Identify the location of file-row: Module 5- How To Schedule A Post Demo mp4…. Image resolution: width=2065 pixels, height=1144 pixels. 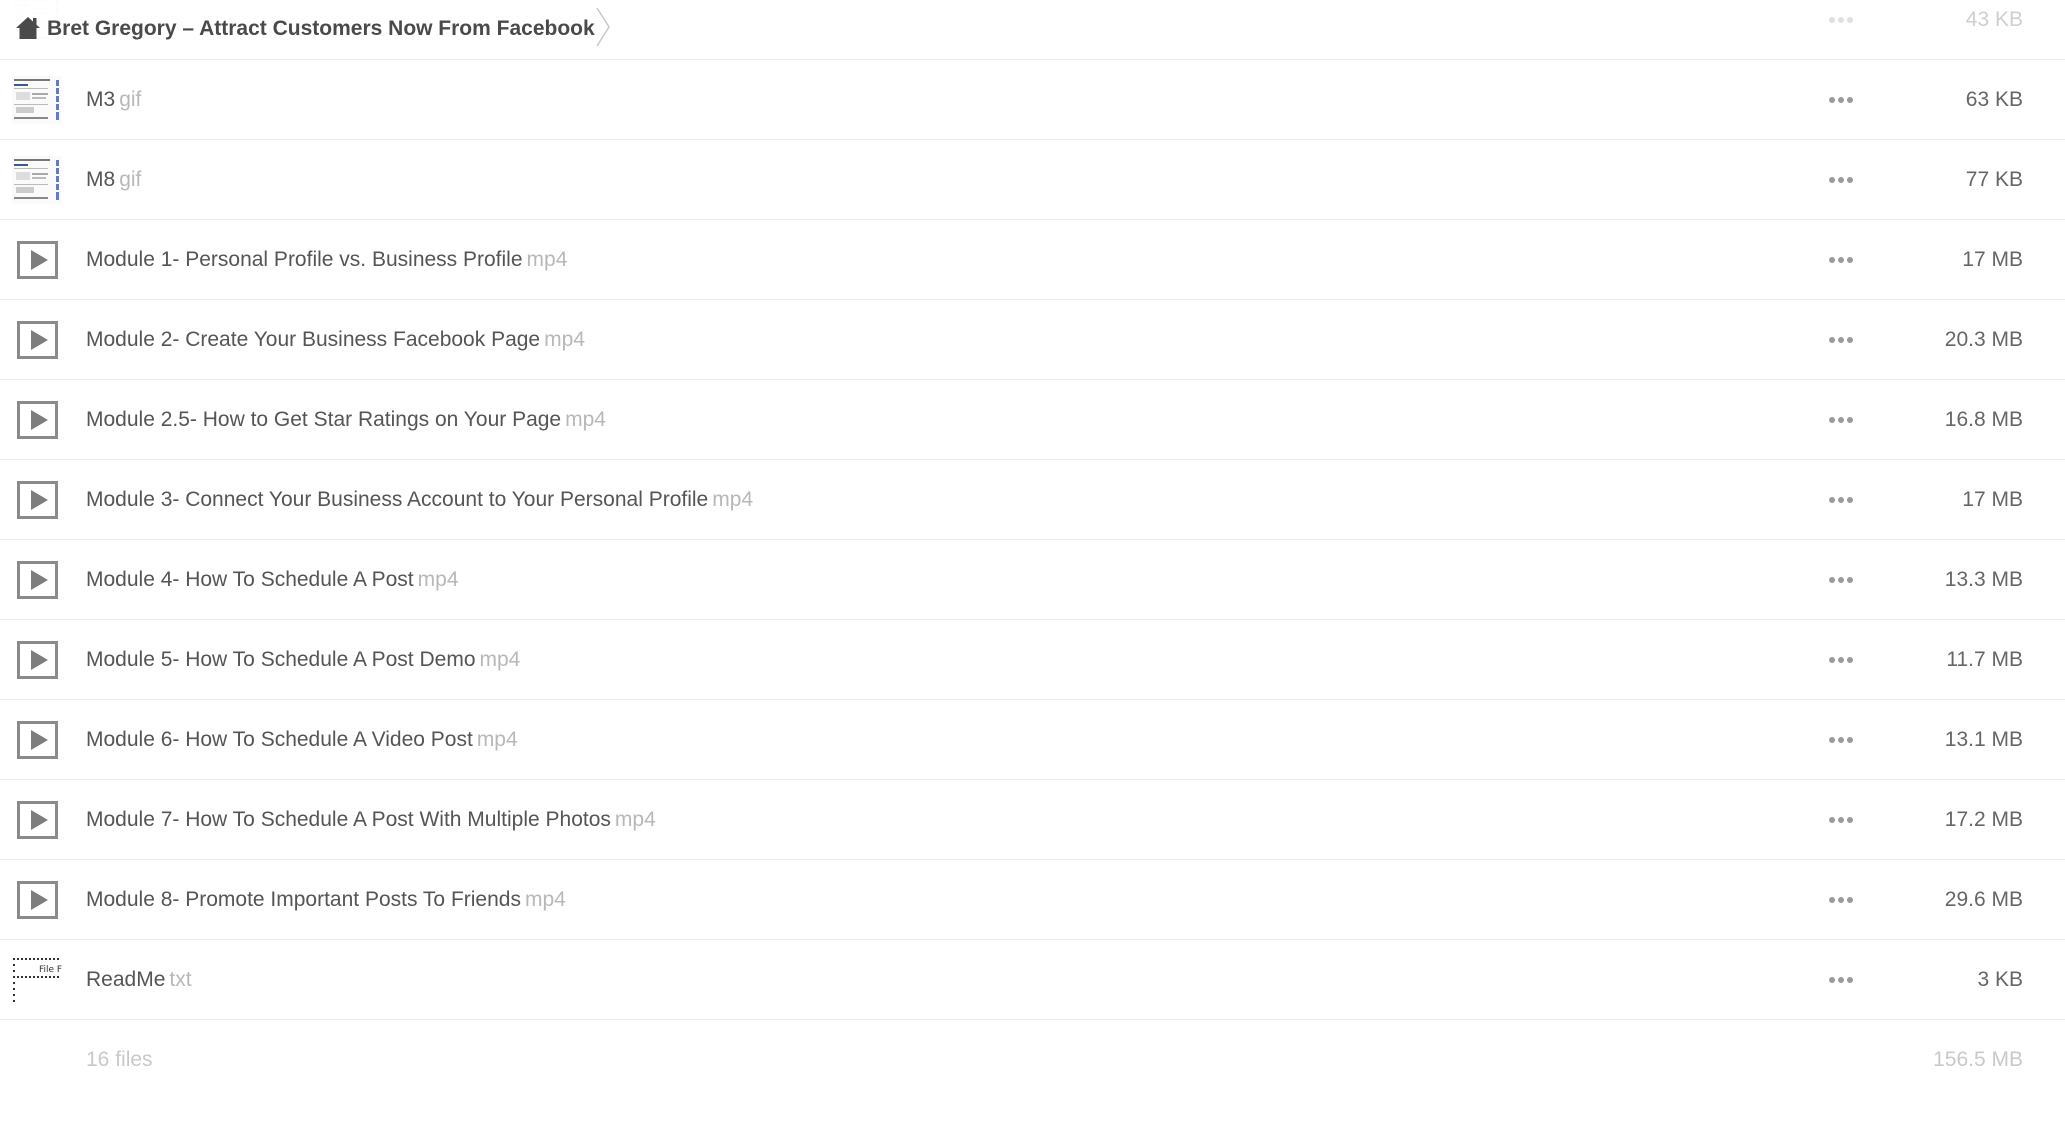
(1032, 660).